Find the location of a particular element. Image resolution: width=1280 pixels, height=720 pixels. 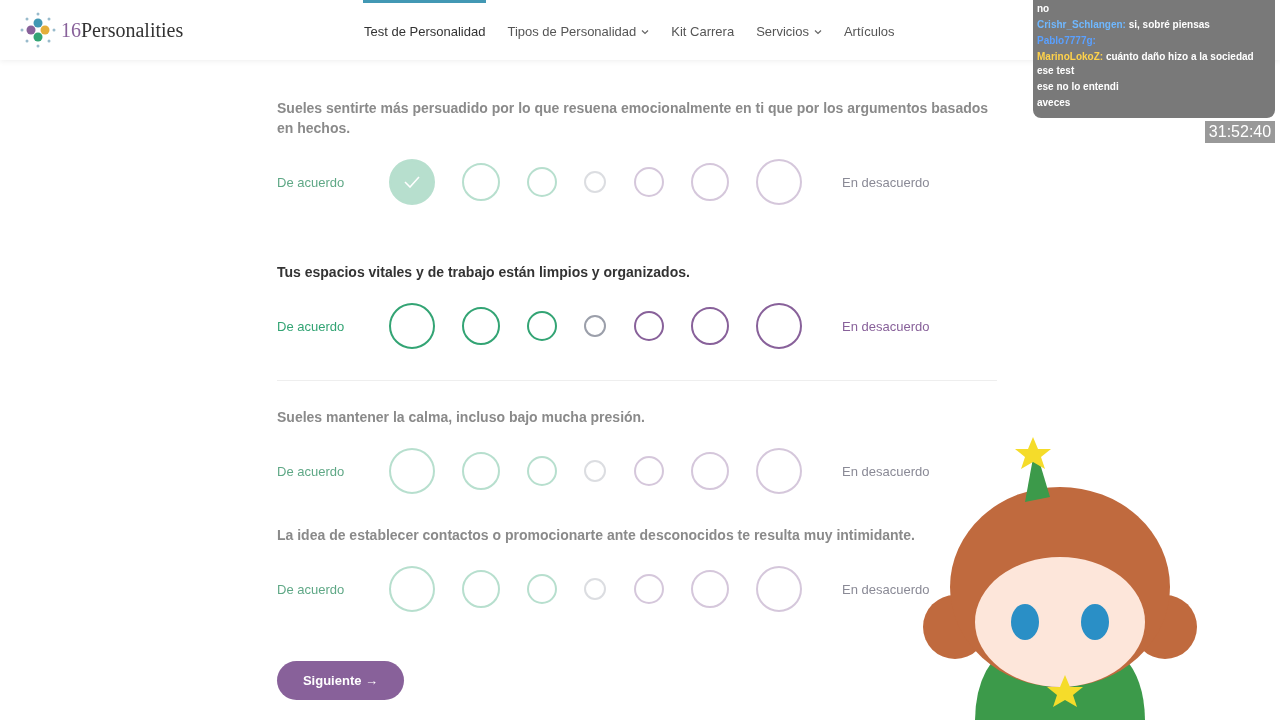

nav-link: Tipos de Personalidad is located at coordinates (578, 30).